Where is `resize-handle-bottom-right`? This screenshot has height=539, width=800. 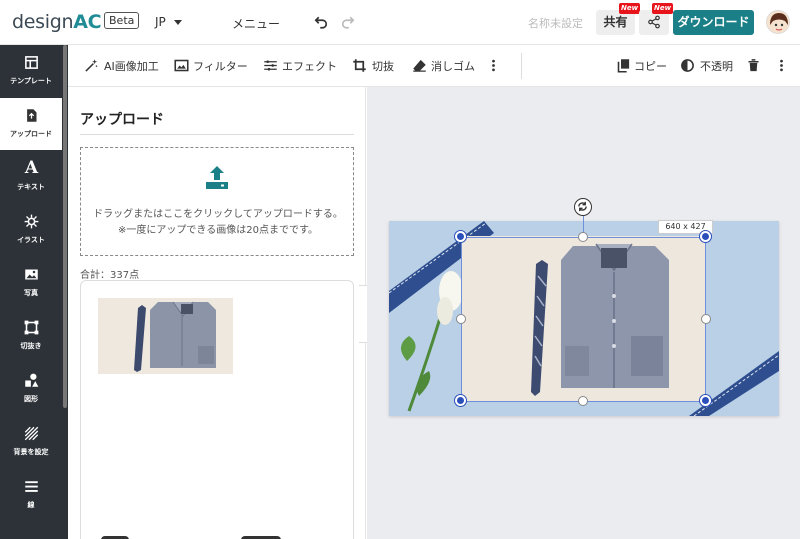 resize-handle-bottom-right is located at coordinates (705, 400).